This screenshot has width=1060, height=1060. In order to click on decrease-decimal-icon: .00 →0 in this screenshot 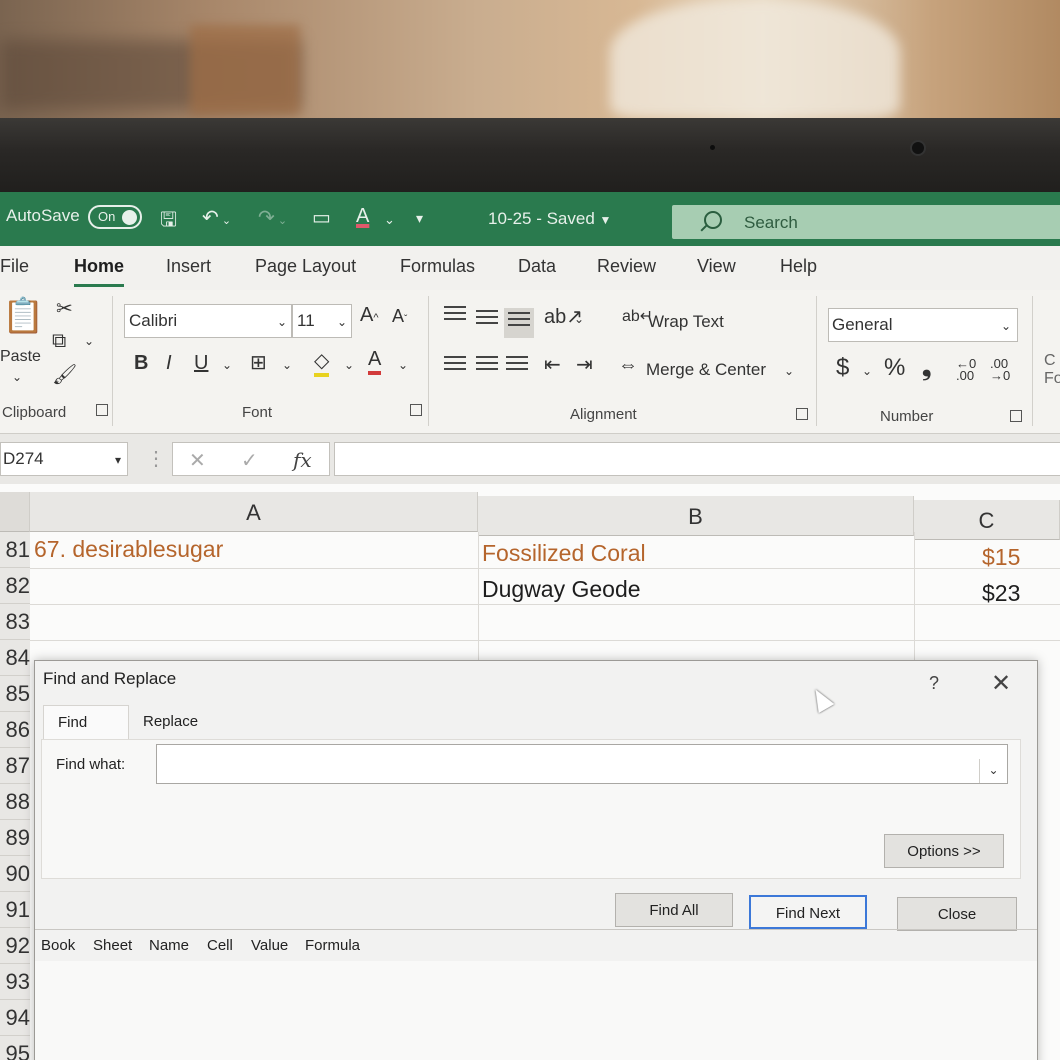, I will do `click(1000, 369)`.